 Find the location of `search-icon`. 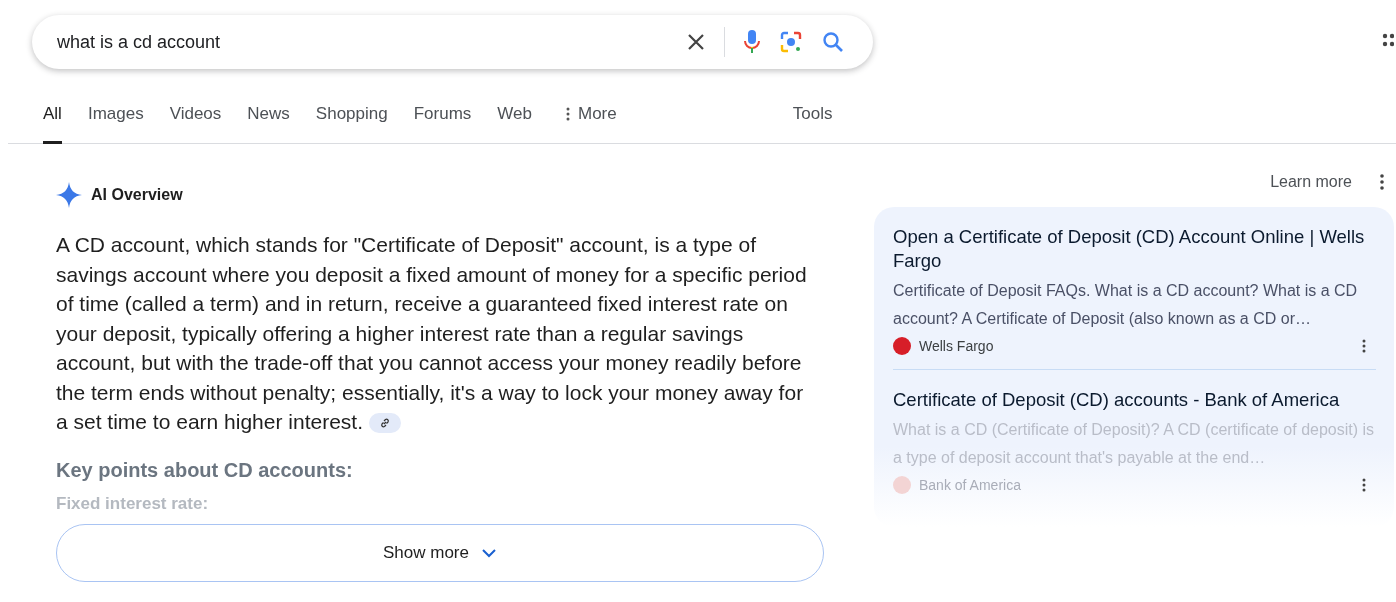

search-icon is located at coordinates (833, 42).